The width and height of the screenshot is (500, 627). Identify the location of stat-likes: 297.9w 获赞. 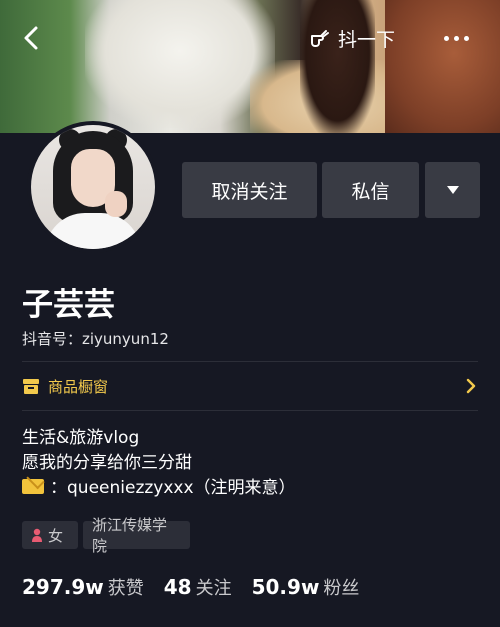
(83, 587).